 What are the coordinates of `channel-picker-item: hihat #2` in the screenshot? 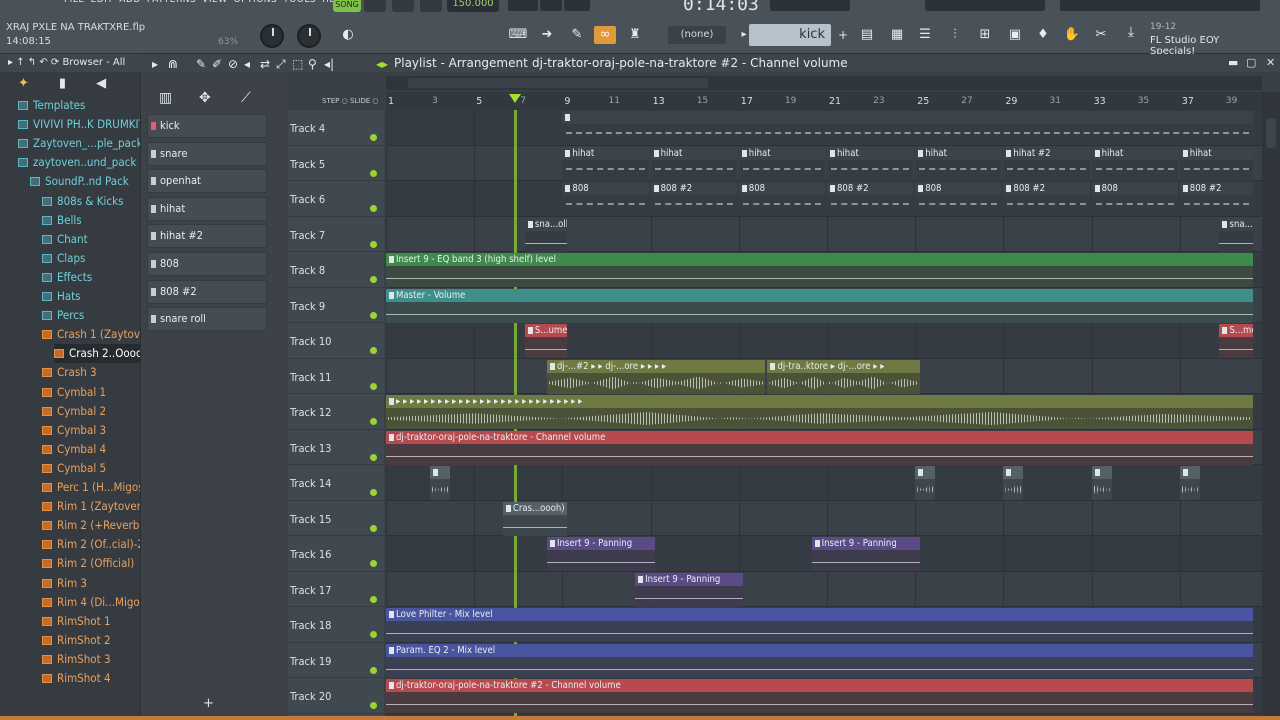 It's located at (207, 236).